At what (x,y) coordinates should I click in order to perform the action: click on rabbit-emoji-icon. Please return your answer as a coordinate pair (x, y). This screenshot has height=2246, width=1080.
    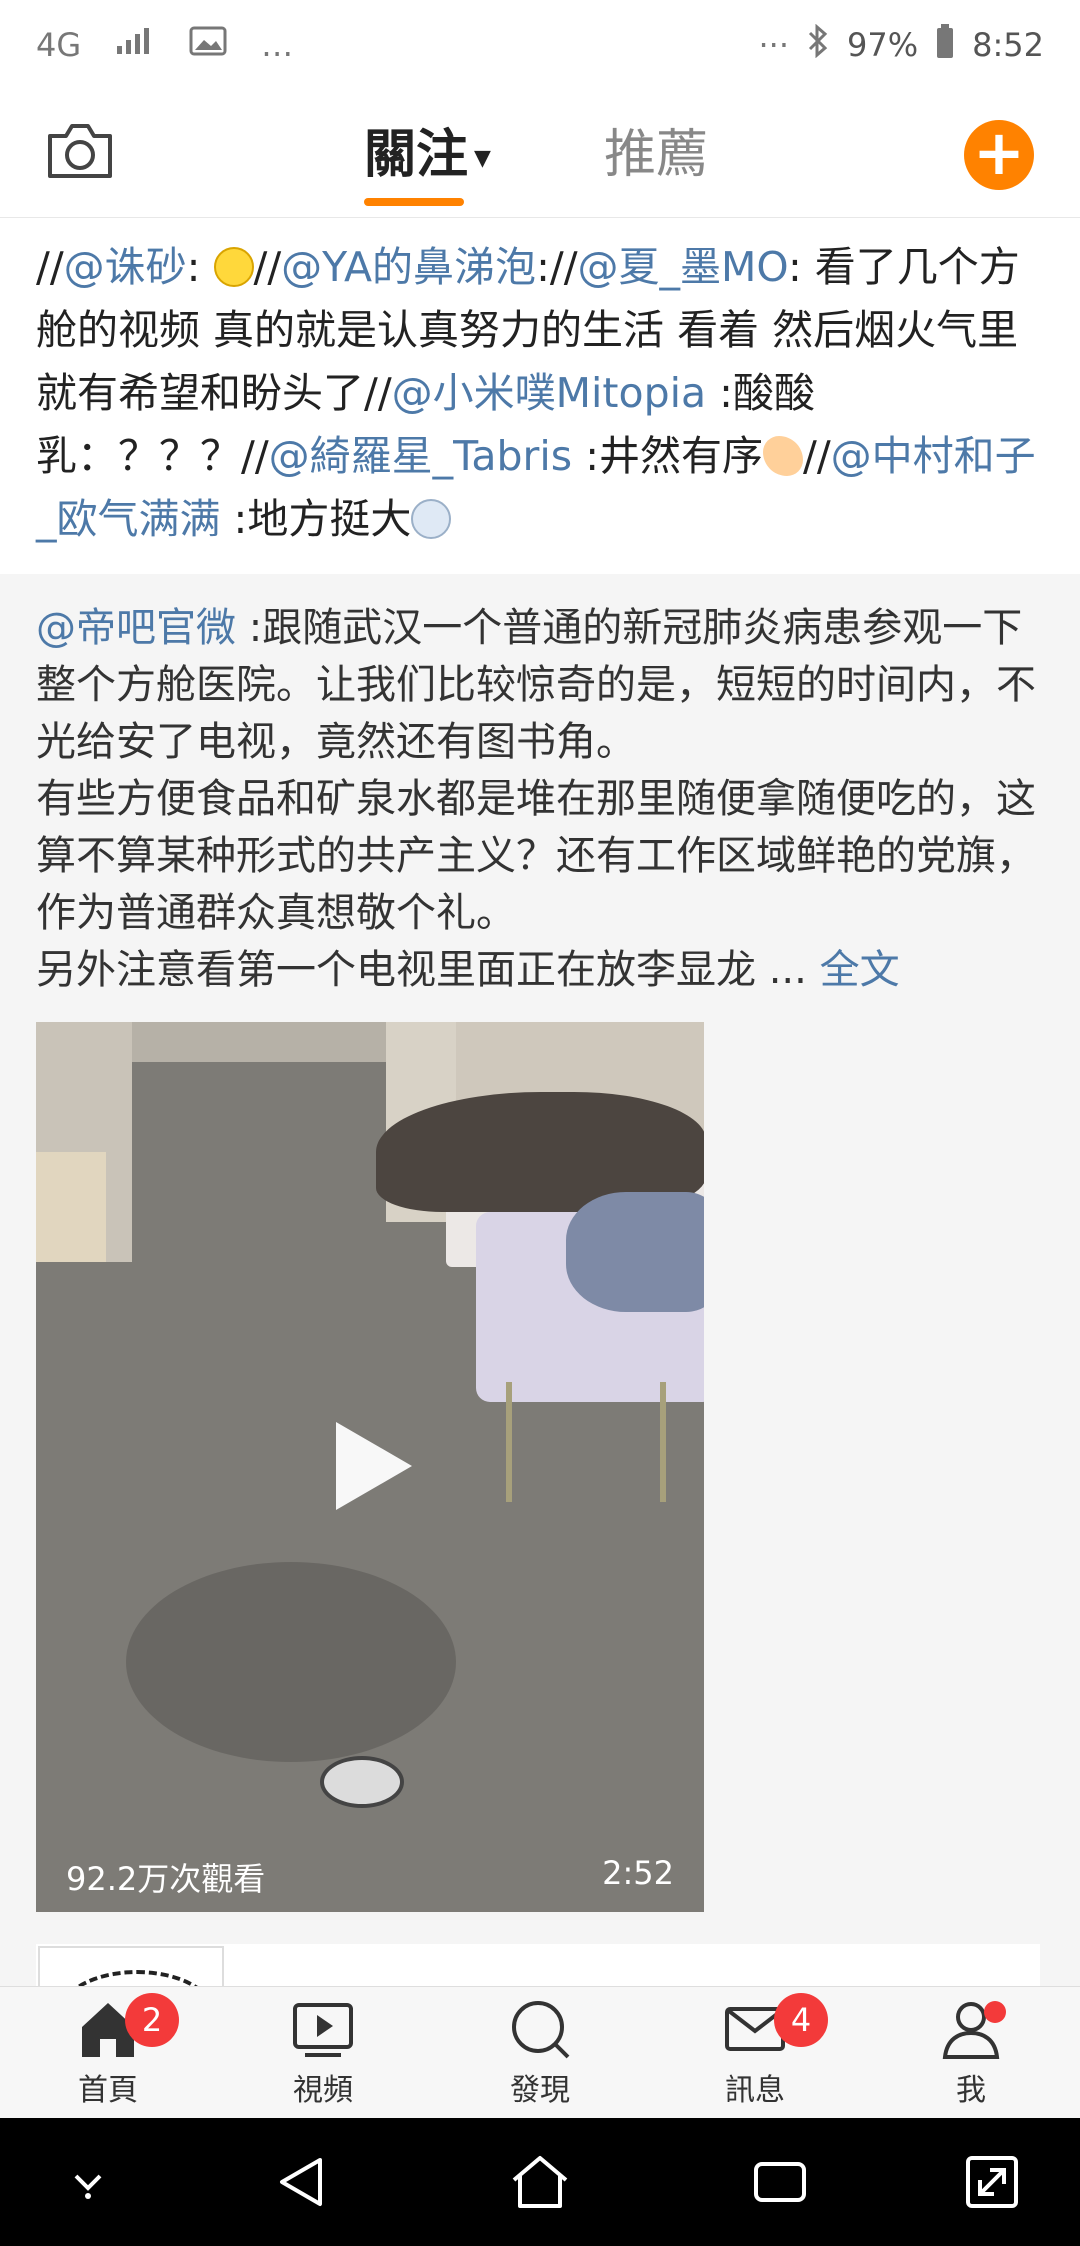
    Looking at the image, I should click on (431, 519).